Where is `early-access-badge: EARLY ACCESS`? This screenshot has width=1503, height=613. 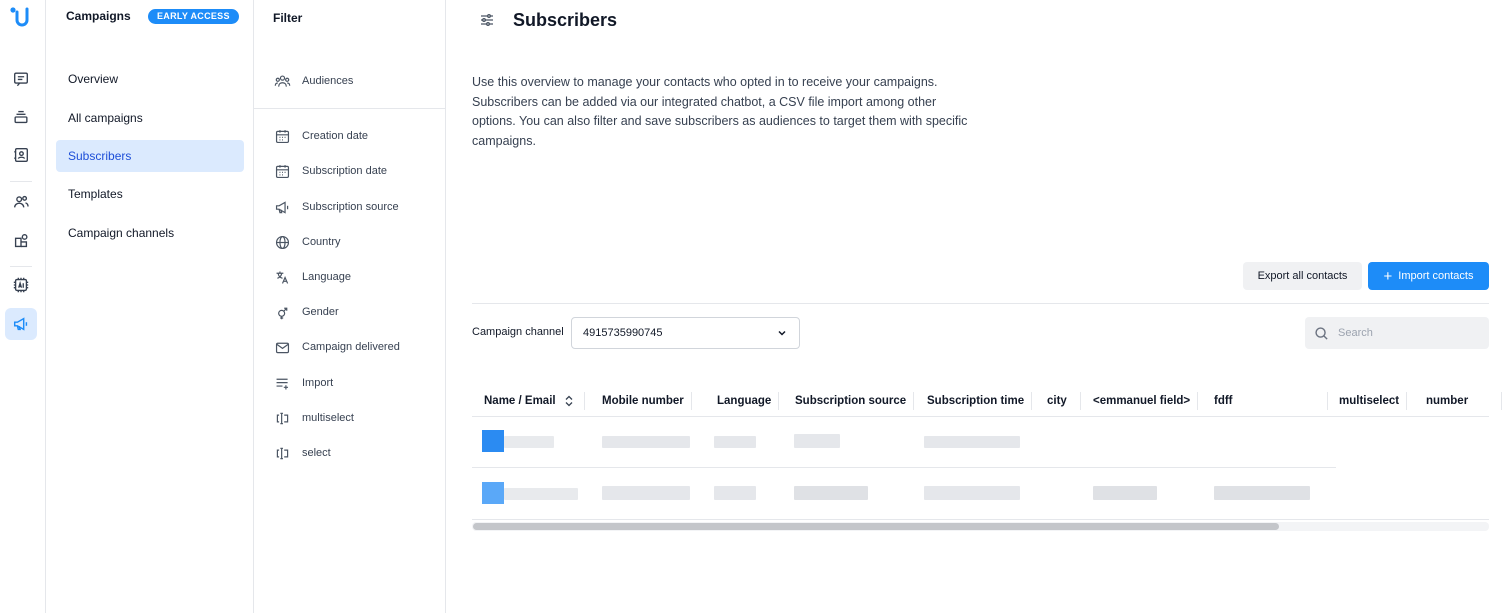
early-access-badge: EARLY ACCESS is located at coordinates (193, 16).